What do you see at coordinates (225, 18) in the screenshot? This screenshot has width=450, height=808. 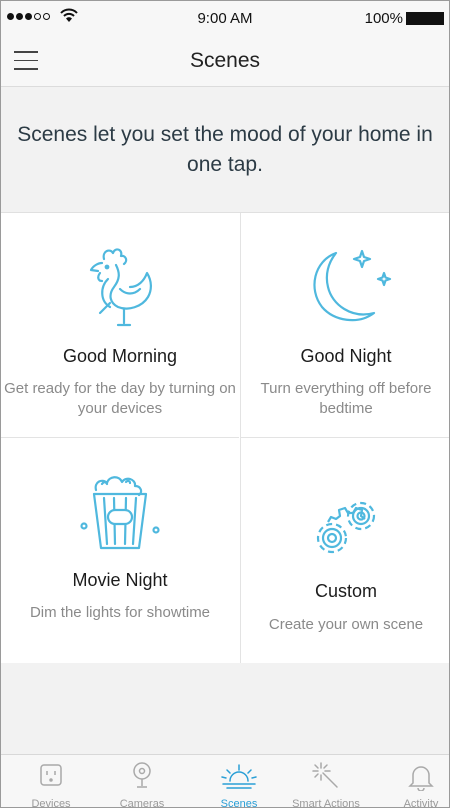 I see `status-bar: 9:00 AM 100%` at bounding box center [225, 18].